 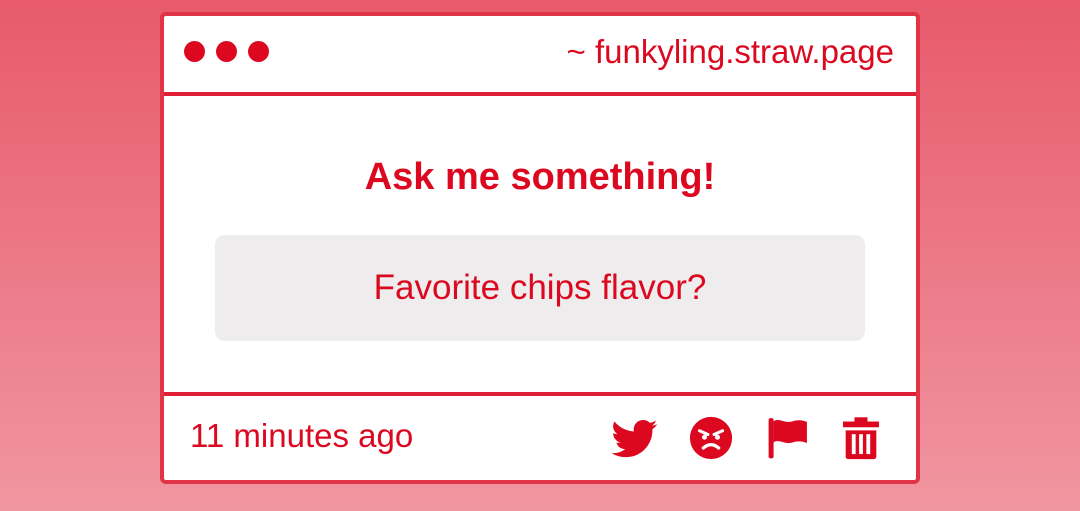 I want to click on delete-button, so click(x=861, y=438).